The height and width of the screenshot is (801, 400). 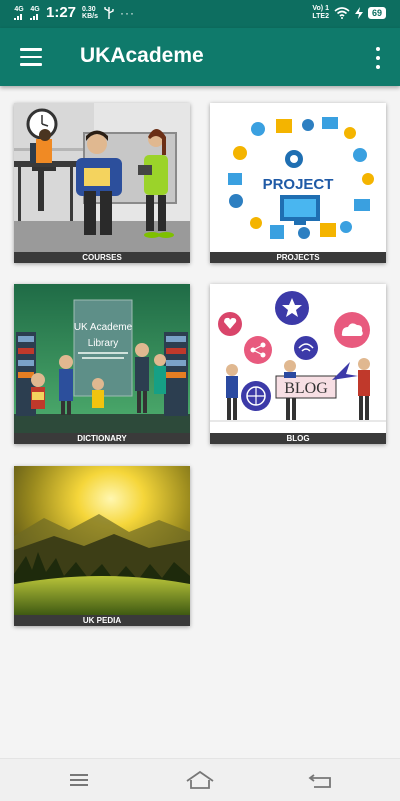 I want to click on speed-unit: KB/s, so click(x=90, y=16).